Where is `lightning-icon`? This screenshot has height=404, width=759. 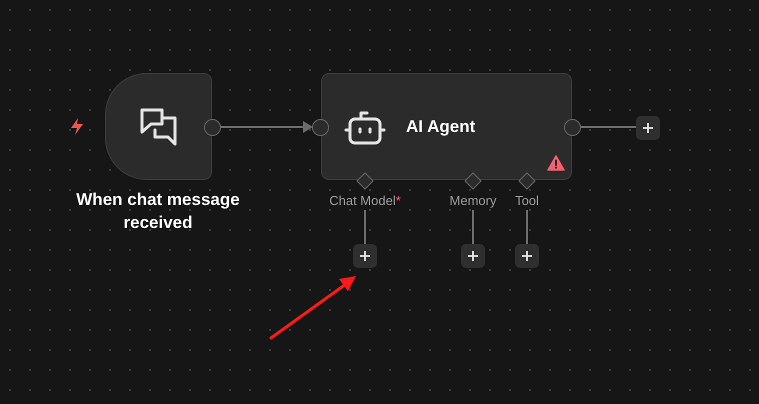
lightning-icon is located at coordinates (77, 126).